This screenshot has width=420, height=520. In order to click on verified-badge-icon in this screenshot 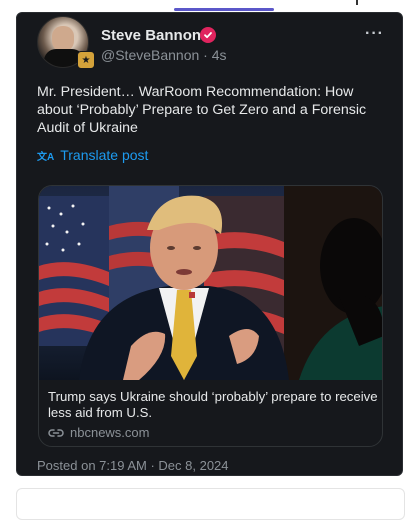, I will do `click(208, 35)`.